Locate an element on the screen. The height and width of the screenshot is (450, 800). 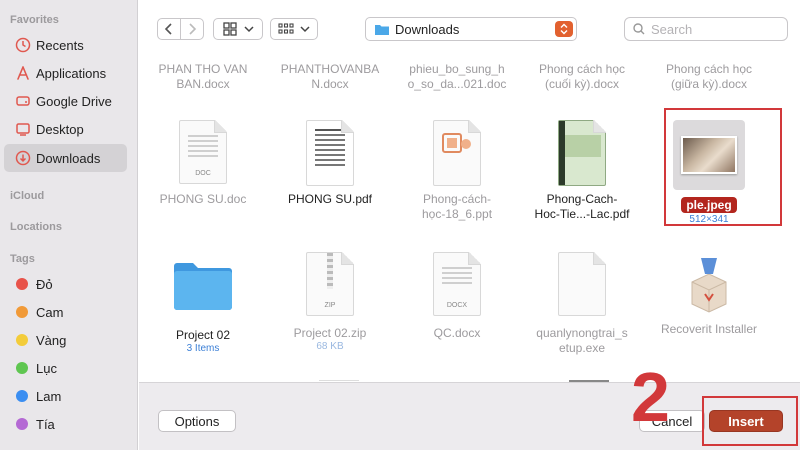
file-item-qc-docx: DOCX QC.docx is located at coordinates (457, 296).